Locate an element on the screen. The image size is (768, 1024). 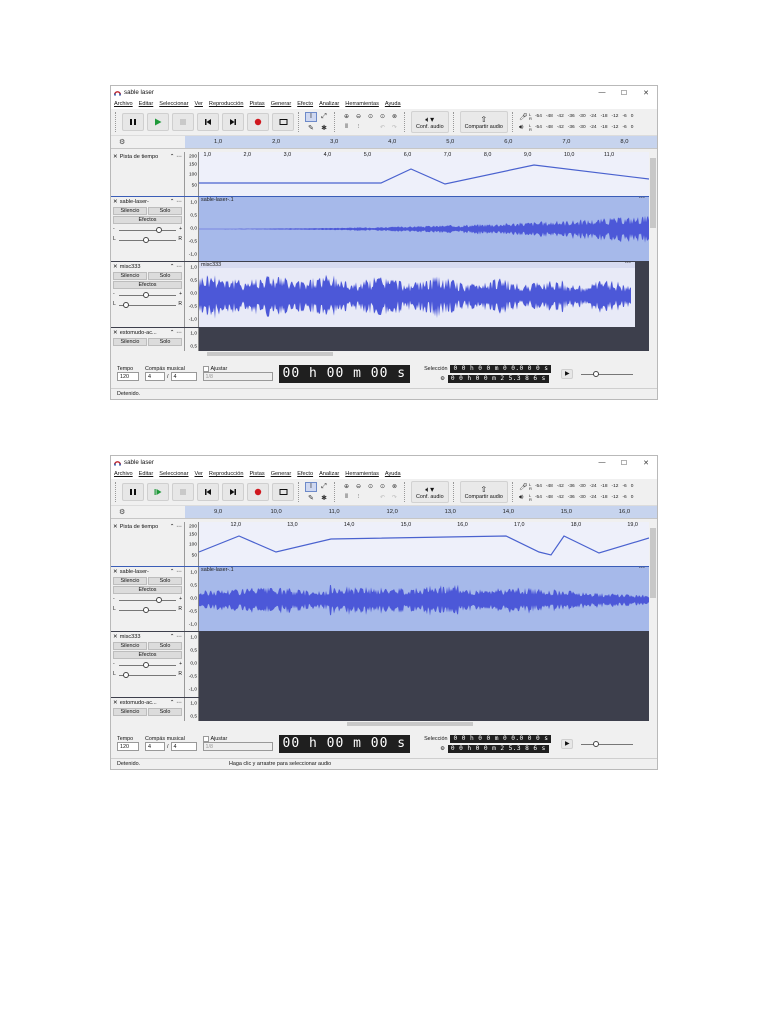
maximize-button: ☐ is located at coordinates (624, 93).